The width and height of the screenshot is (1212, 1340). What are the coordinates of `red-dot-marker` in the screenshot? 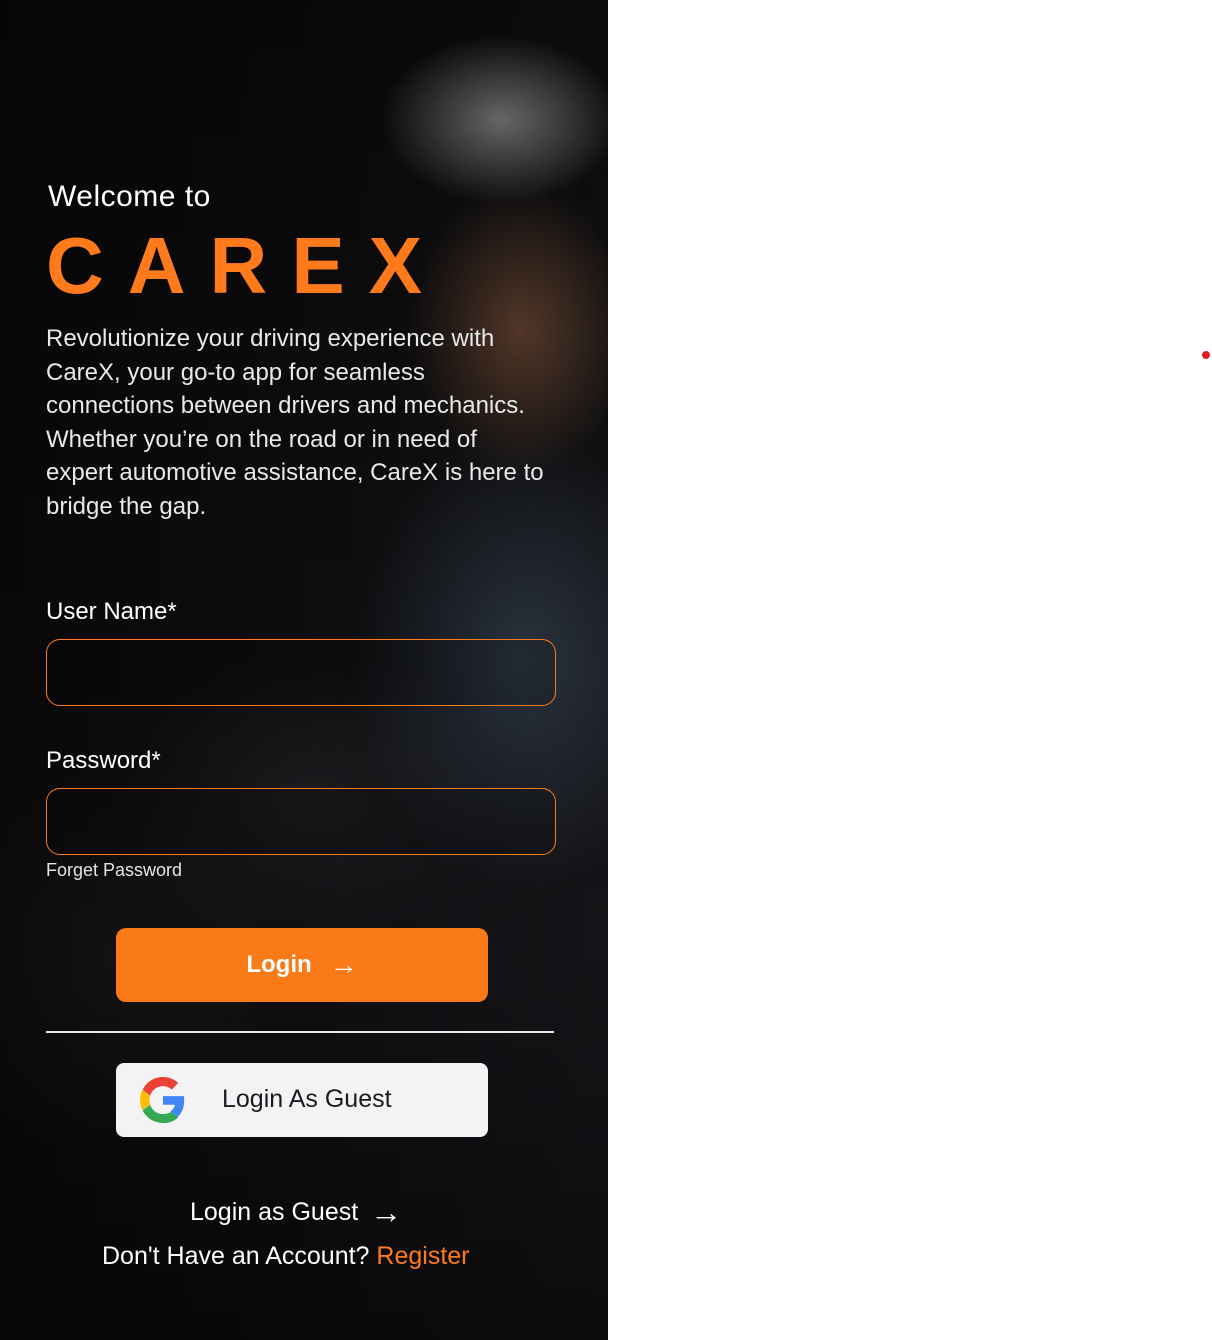 It's located at (1206, 355).